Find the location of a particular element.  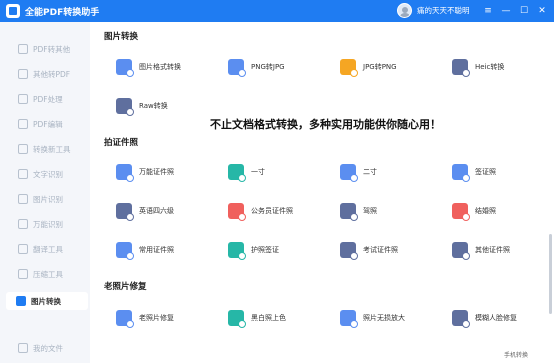

compress-icon is located at coordinates (23, 274).